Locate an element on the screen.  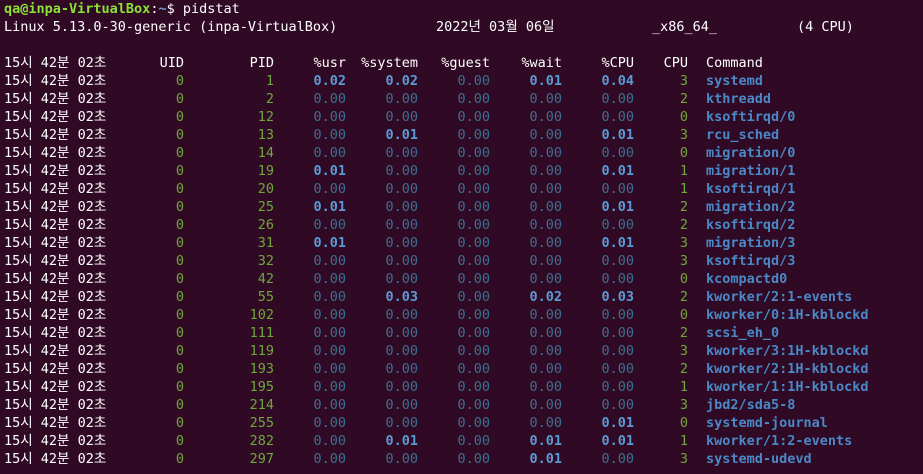
cell-pid: 2 is located at coordinates (269, 99).